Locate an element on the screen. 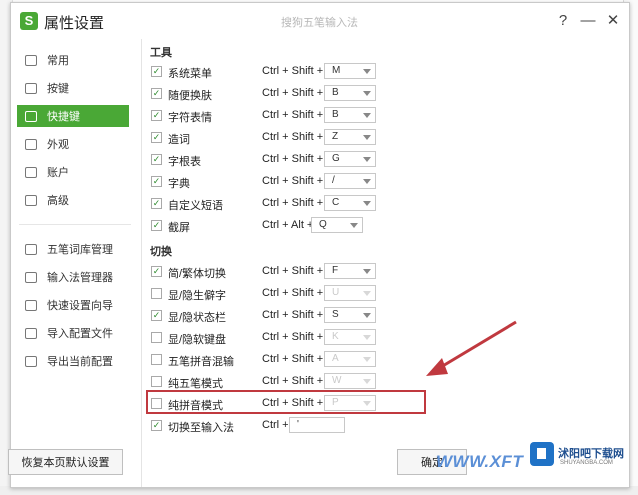  shortcut-key-value: F is located at coordinates (335, 270).